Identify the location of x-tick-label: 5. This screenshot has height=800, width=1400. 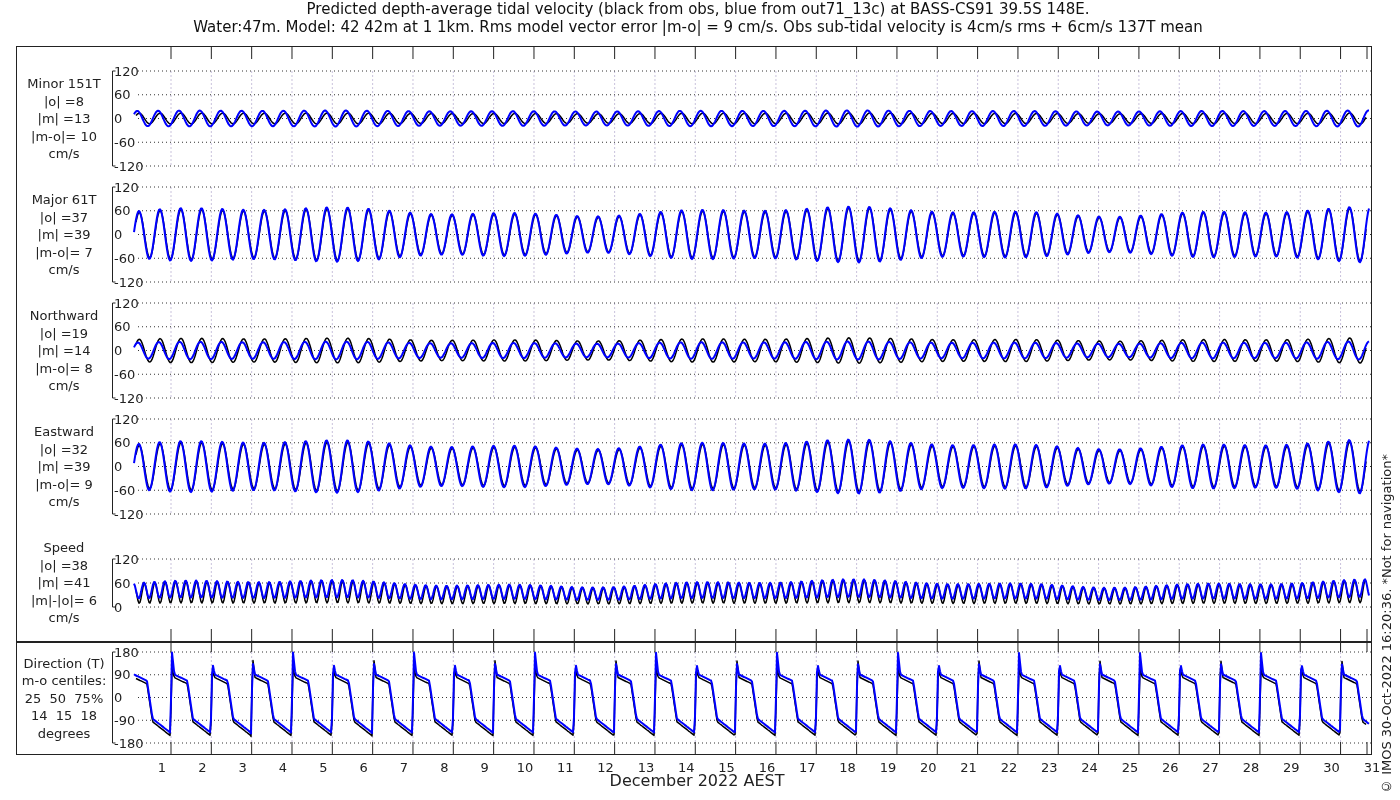
(323, 767).